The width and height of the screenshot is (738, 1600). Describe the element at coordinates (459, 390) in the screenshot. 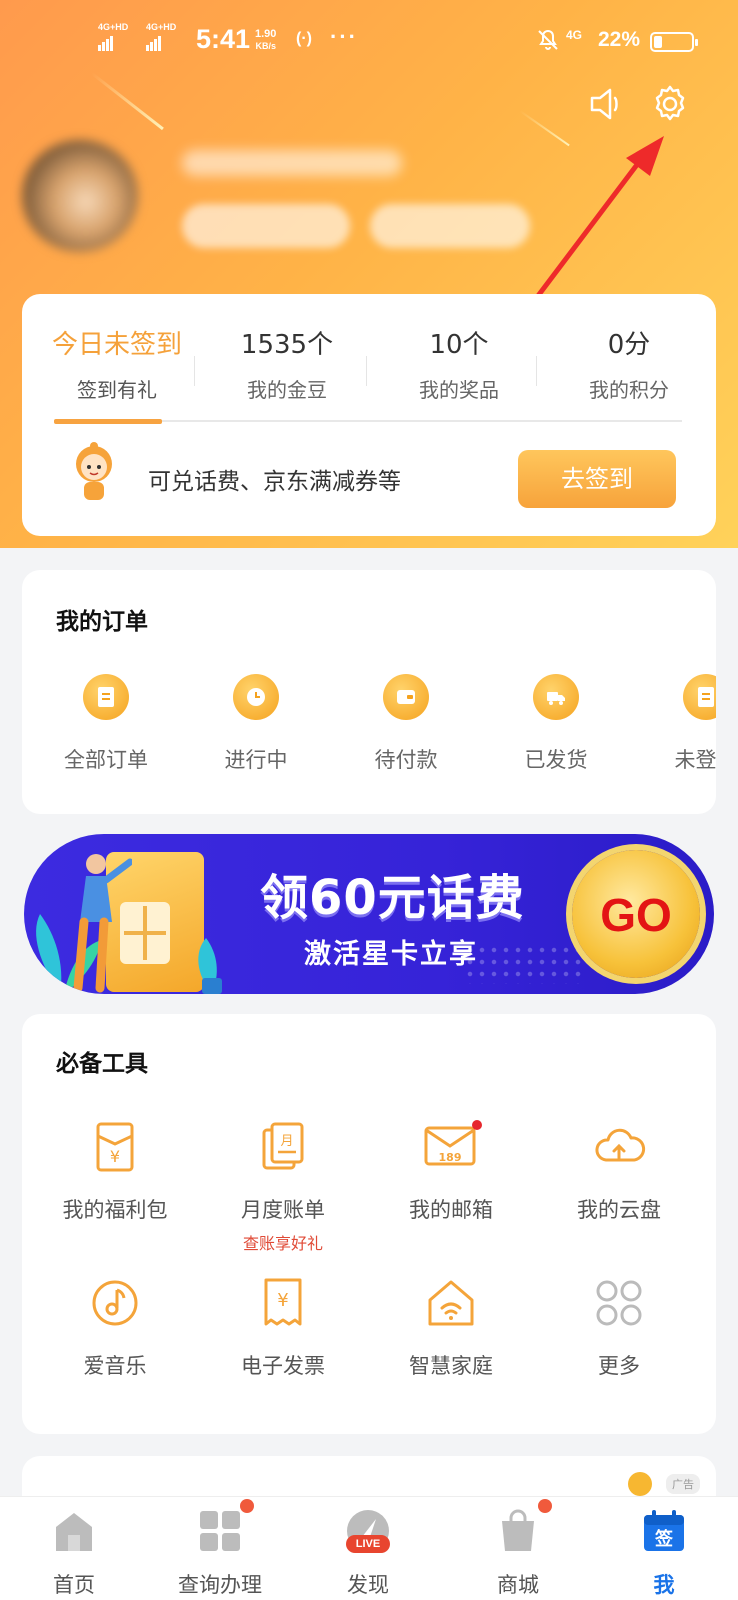

I see `prizes-label: 我的奖品` at that location.